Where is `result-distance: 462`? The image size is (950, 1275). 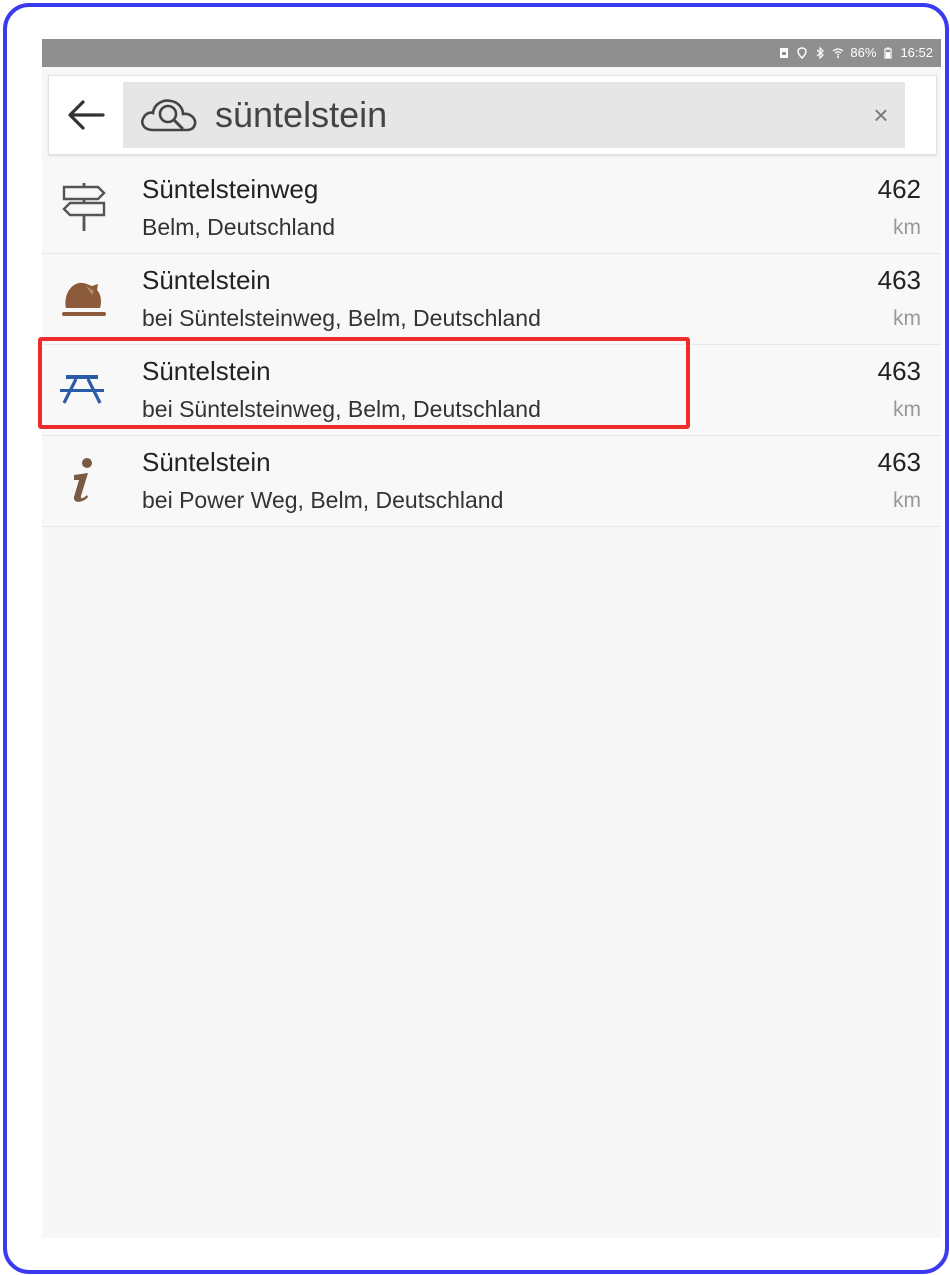 result-distance: 462 is located at coordinates (899, 189).